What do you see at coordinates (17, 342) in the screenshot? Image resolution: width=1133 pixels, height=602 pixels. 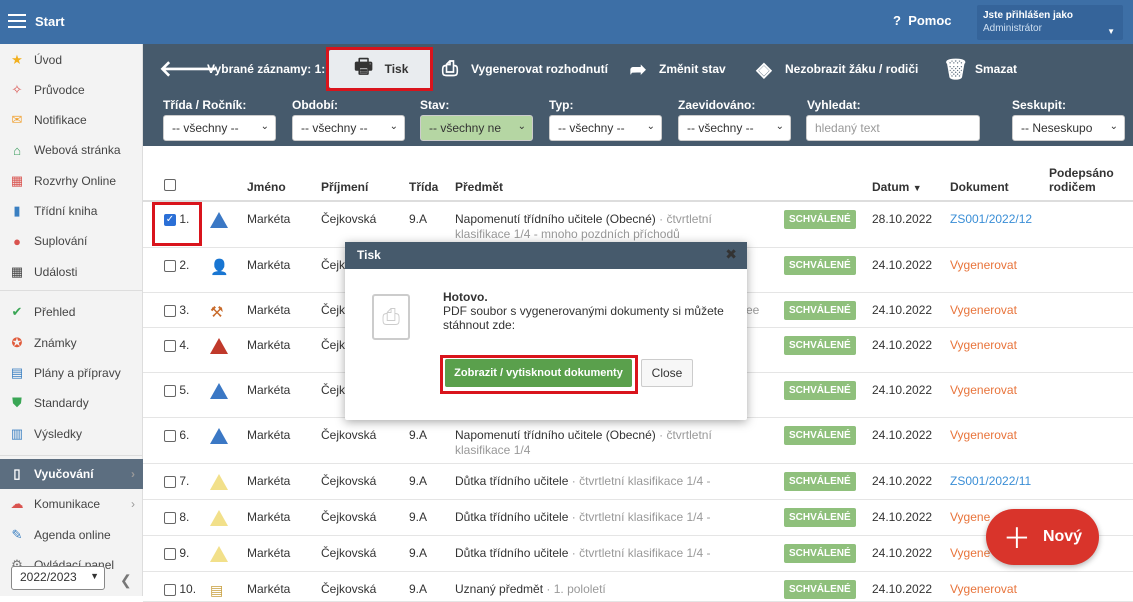 I see `grade-icon: ✪` at bounding box center [17, 342].